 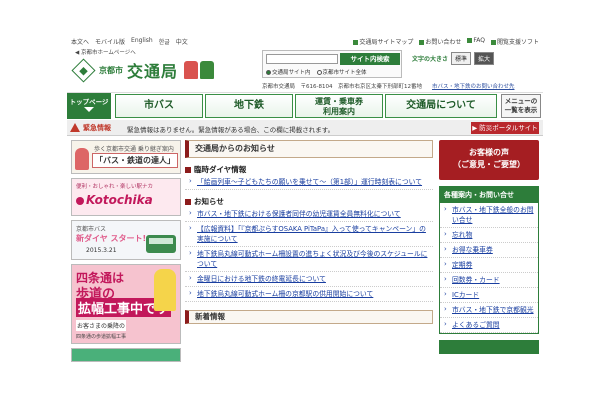 What do you see at coordinates (309, 169) in the screenshot?
I see `special-schedule-heading: 臨時ダイヤ情報` at bounding box center [309, 169].